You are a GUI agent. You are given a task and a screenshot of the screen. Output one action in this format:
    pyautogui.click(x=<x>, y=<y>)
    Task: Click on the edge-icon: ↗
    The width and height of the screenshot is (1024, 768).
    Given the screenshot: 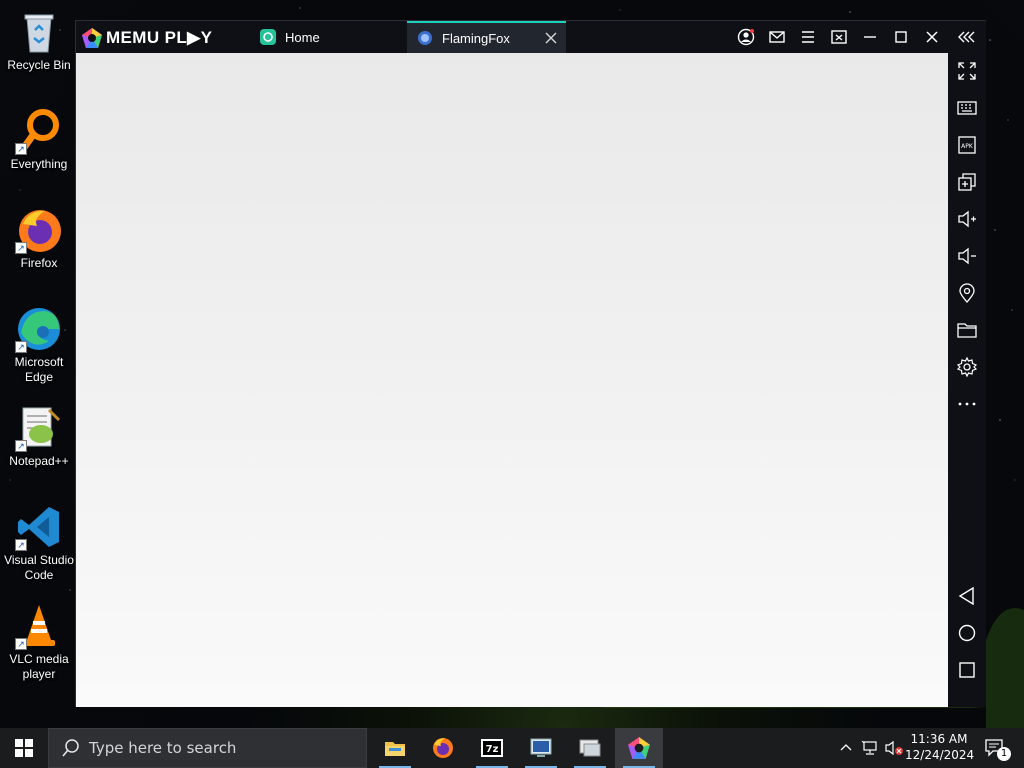 What is the action you would take?
    pyautogui.click(x=39, y=329)
    